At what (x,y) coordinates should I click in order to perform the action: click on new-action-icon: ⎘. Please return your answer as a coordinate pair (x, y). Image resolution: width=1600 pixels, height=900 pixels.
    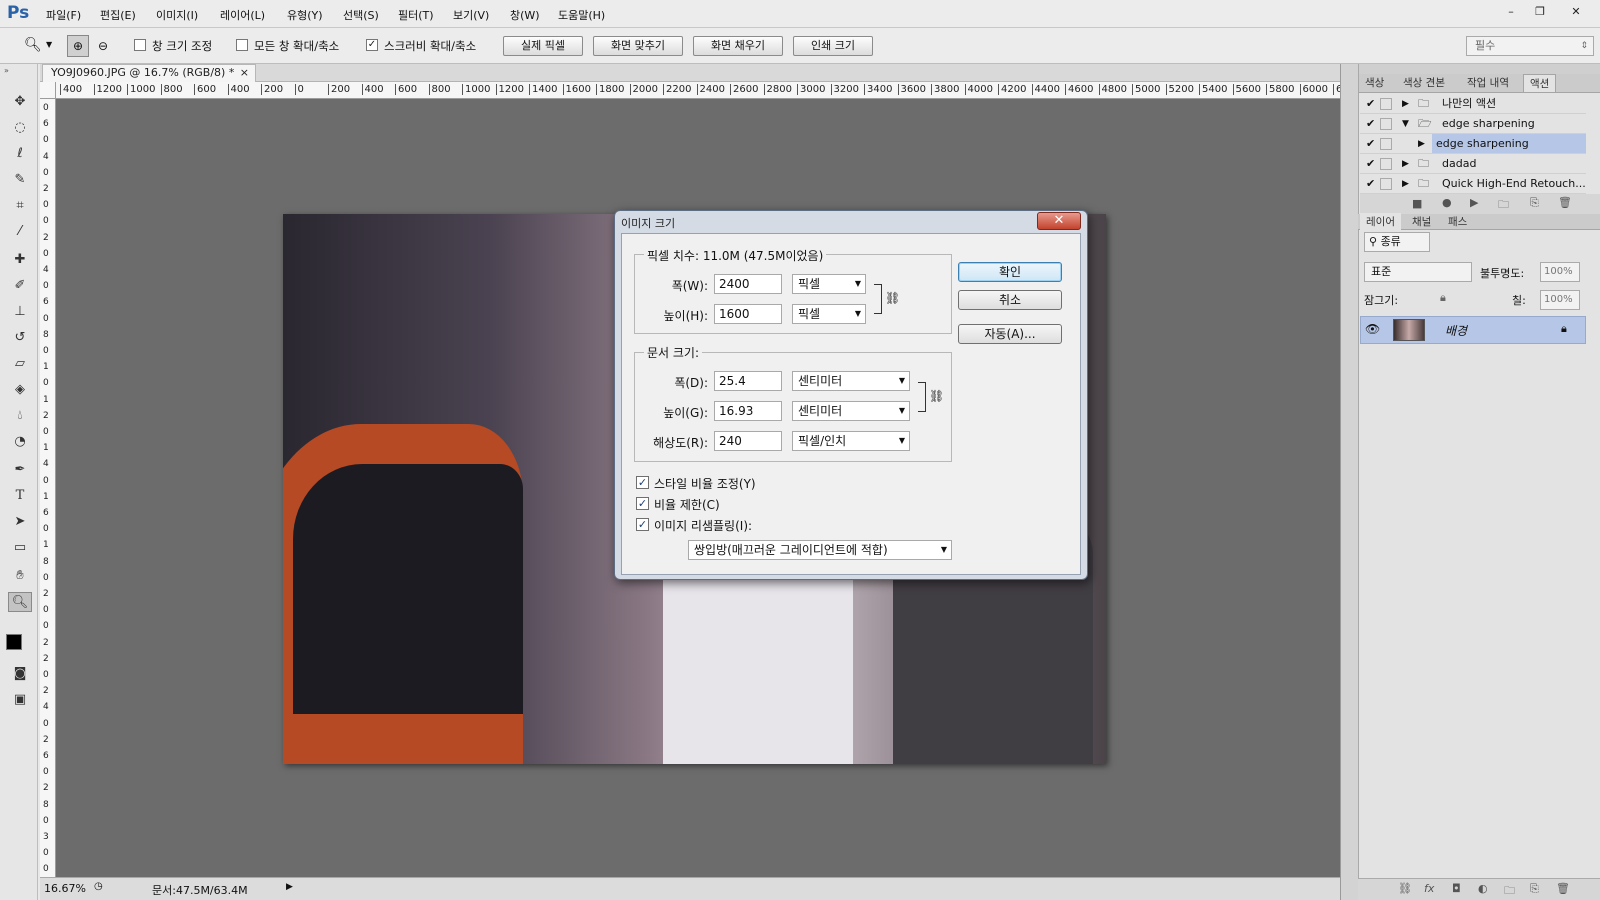
    Looking at the image, I should click on (1534, 203).